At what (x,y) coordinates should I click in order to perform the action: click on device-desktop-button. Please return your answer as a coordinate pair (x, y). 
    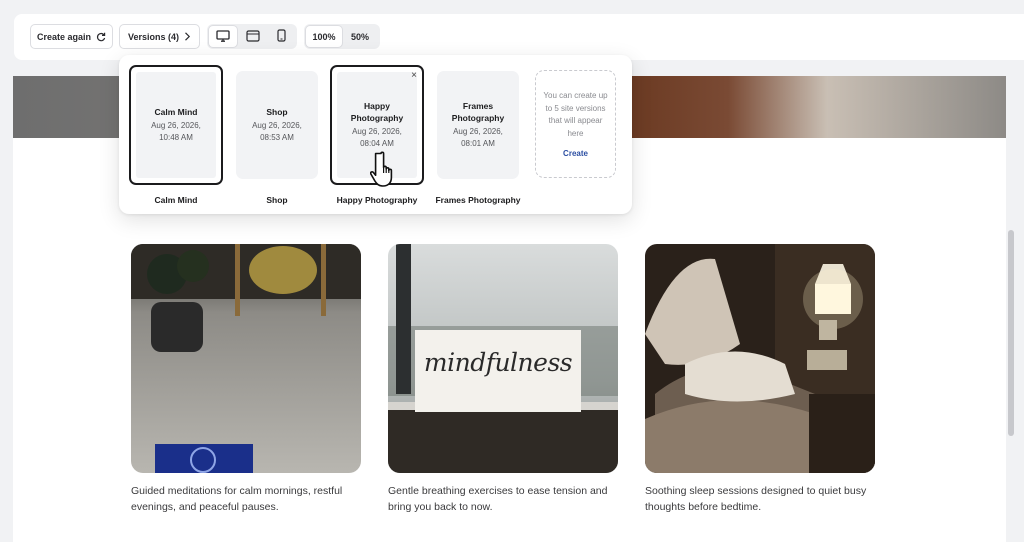
    Looking at the image, I should click on (223, 36).